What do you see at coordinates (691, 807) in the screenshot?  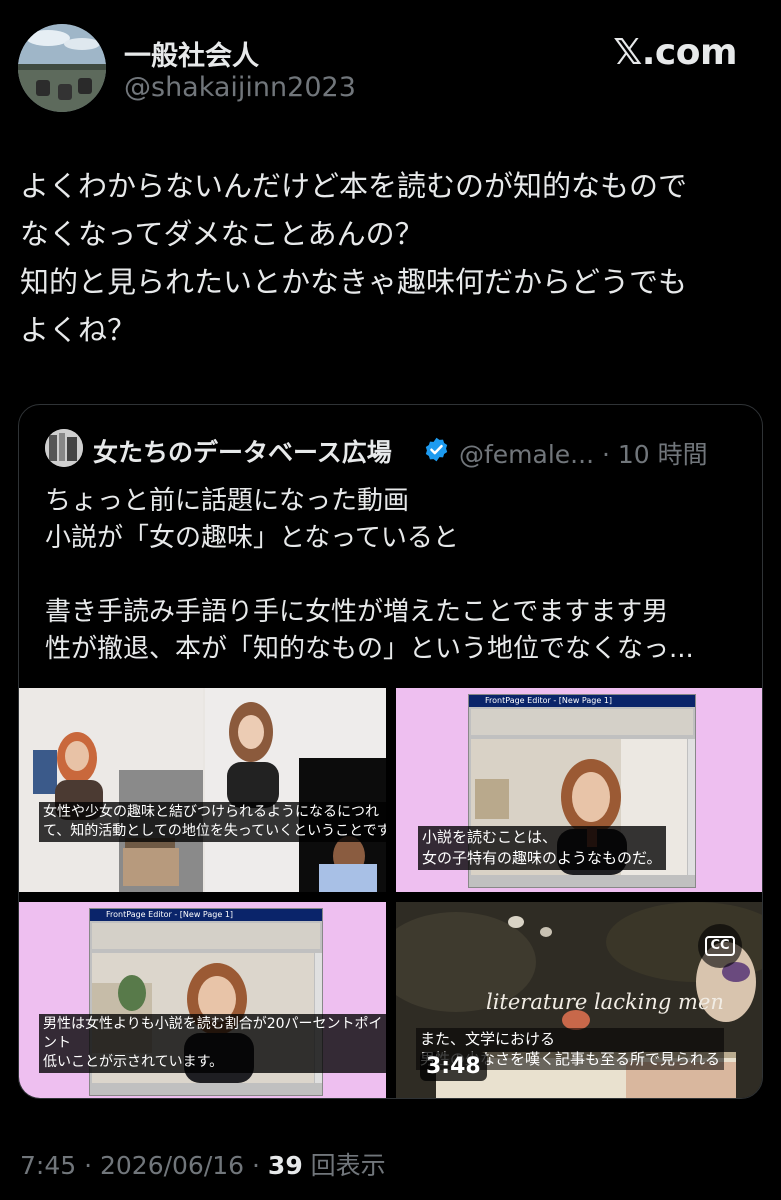 I see `scrollbar` at bounding box center [691, 807].